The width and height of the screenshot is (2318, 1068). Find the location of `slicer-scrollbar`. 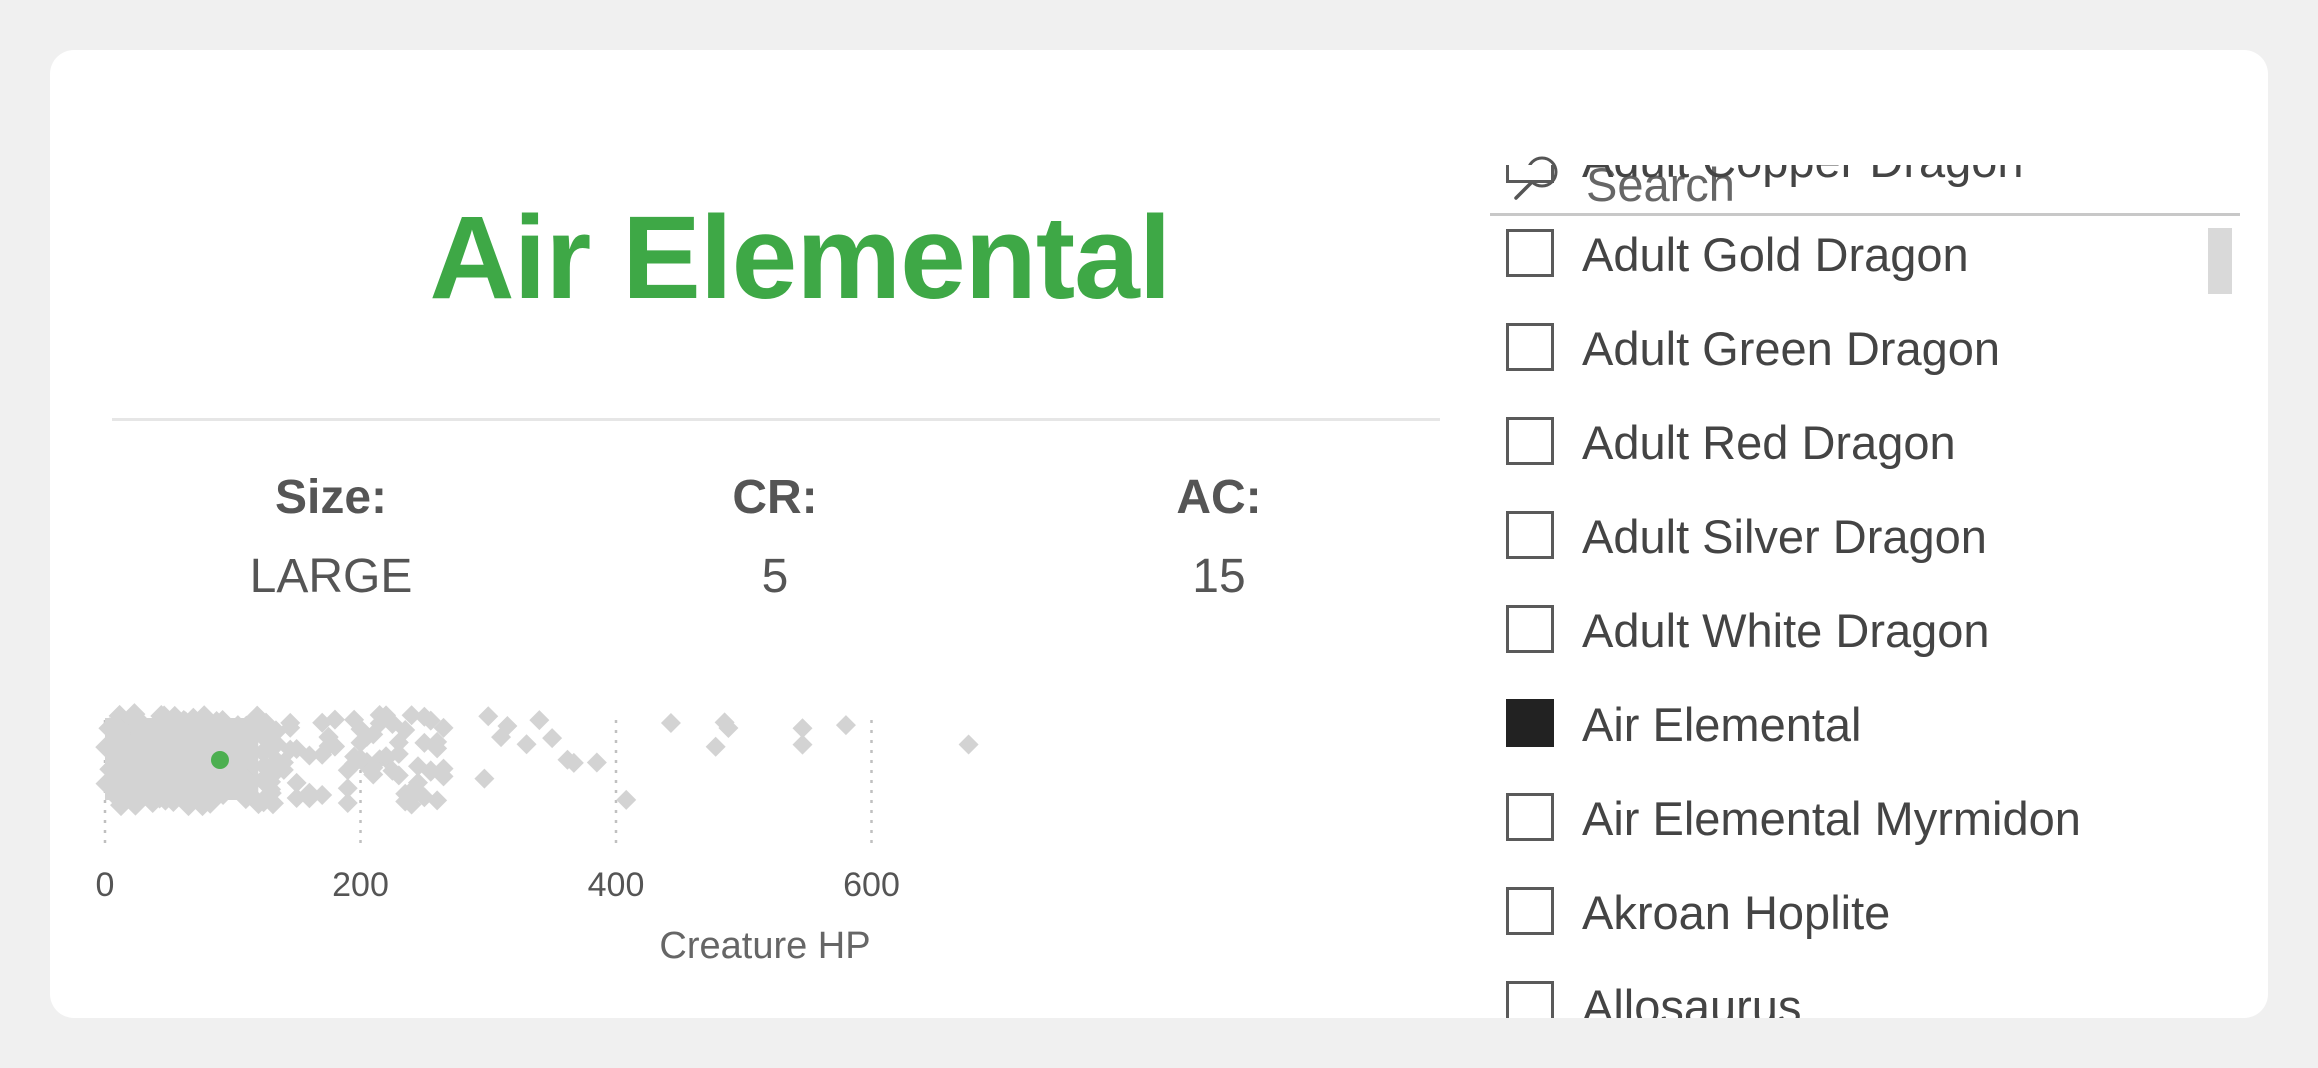

slicer-scrollbar is located at coordinates (2220, 261).